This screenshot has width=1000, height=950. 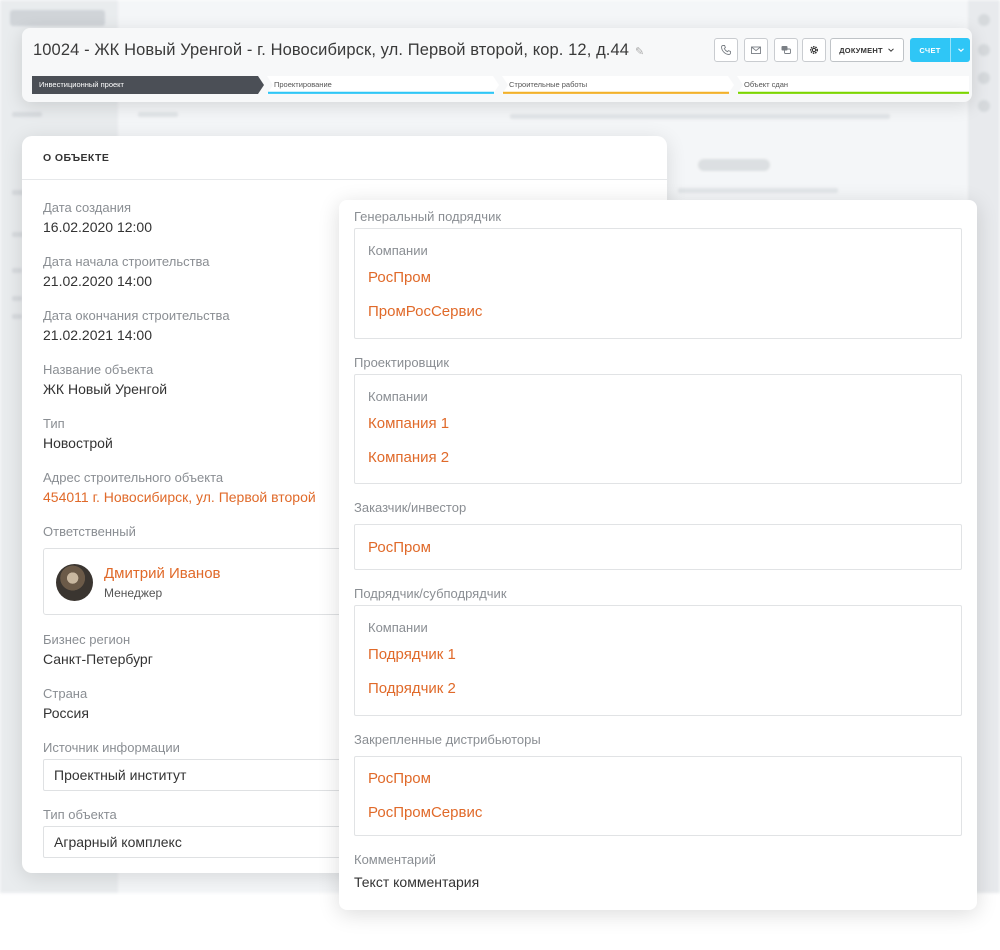 I want to click on field-country: Страна Россия, so click(x=66, y=703).